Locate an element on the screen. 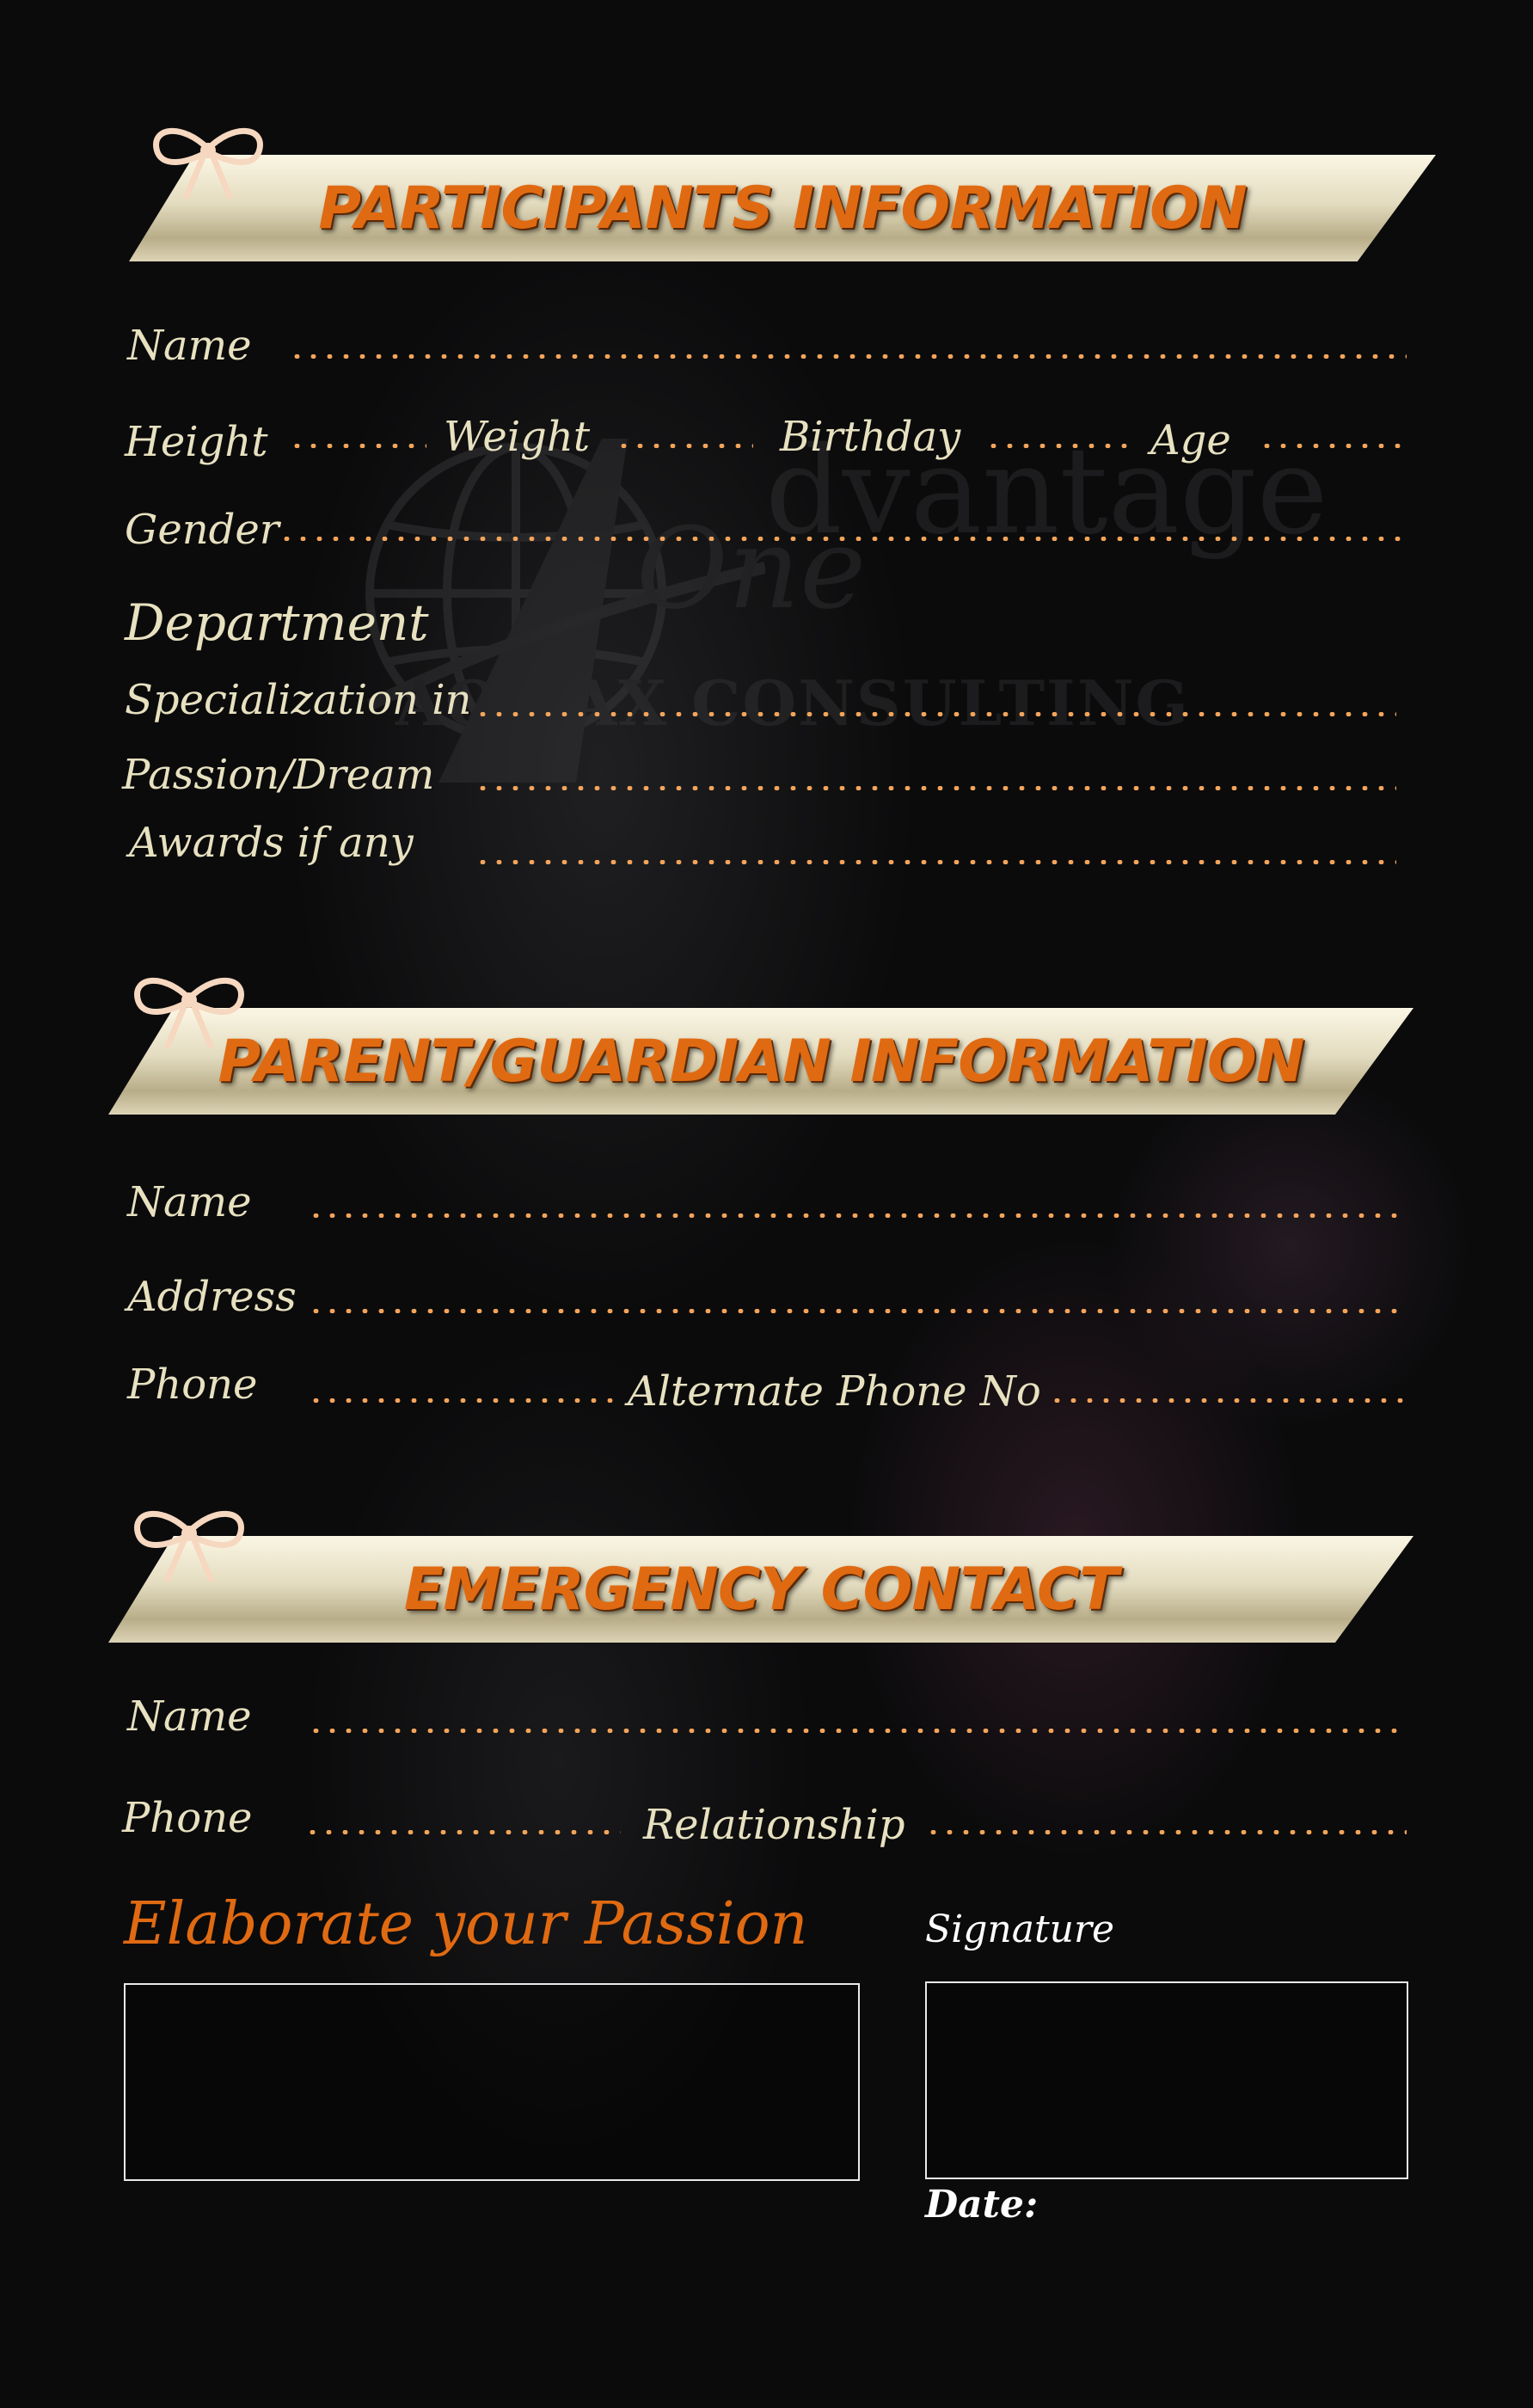 Image resolution: width=1533 pixels, height=2408 pixels. guardian-address-label: Address is located at coordinates (212, 1297).